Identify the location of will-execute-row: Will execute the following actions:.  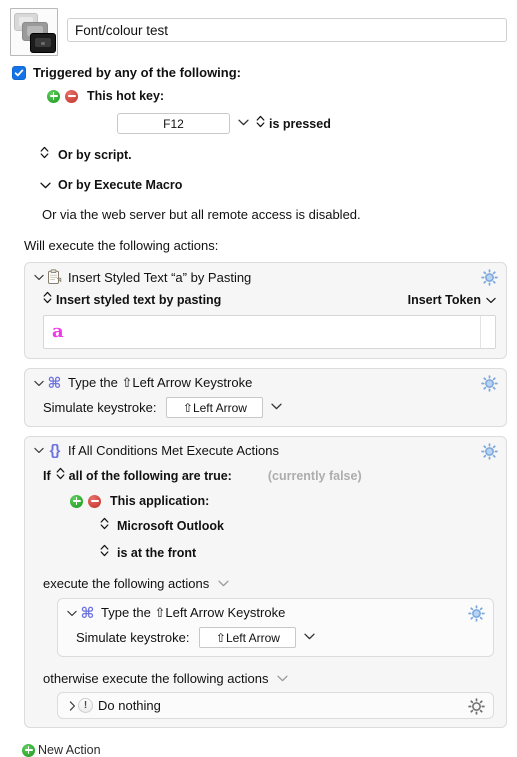
(259, 246).